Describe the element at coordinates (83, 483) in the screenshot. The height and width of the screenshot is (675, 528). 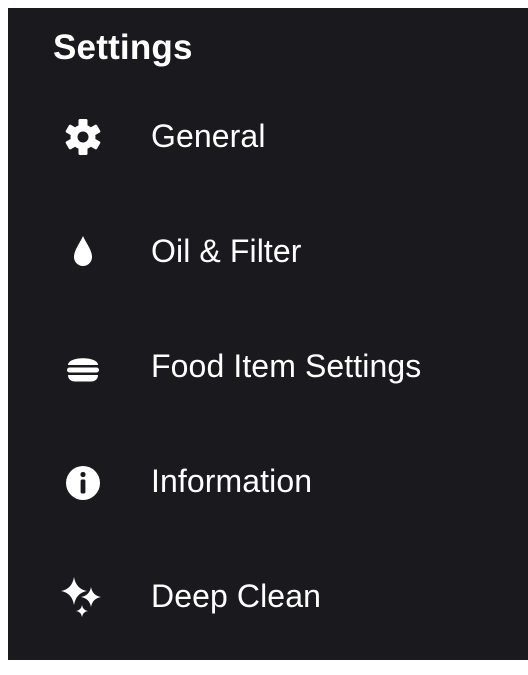
I see `info-icon` at that location.